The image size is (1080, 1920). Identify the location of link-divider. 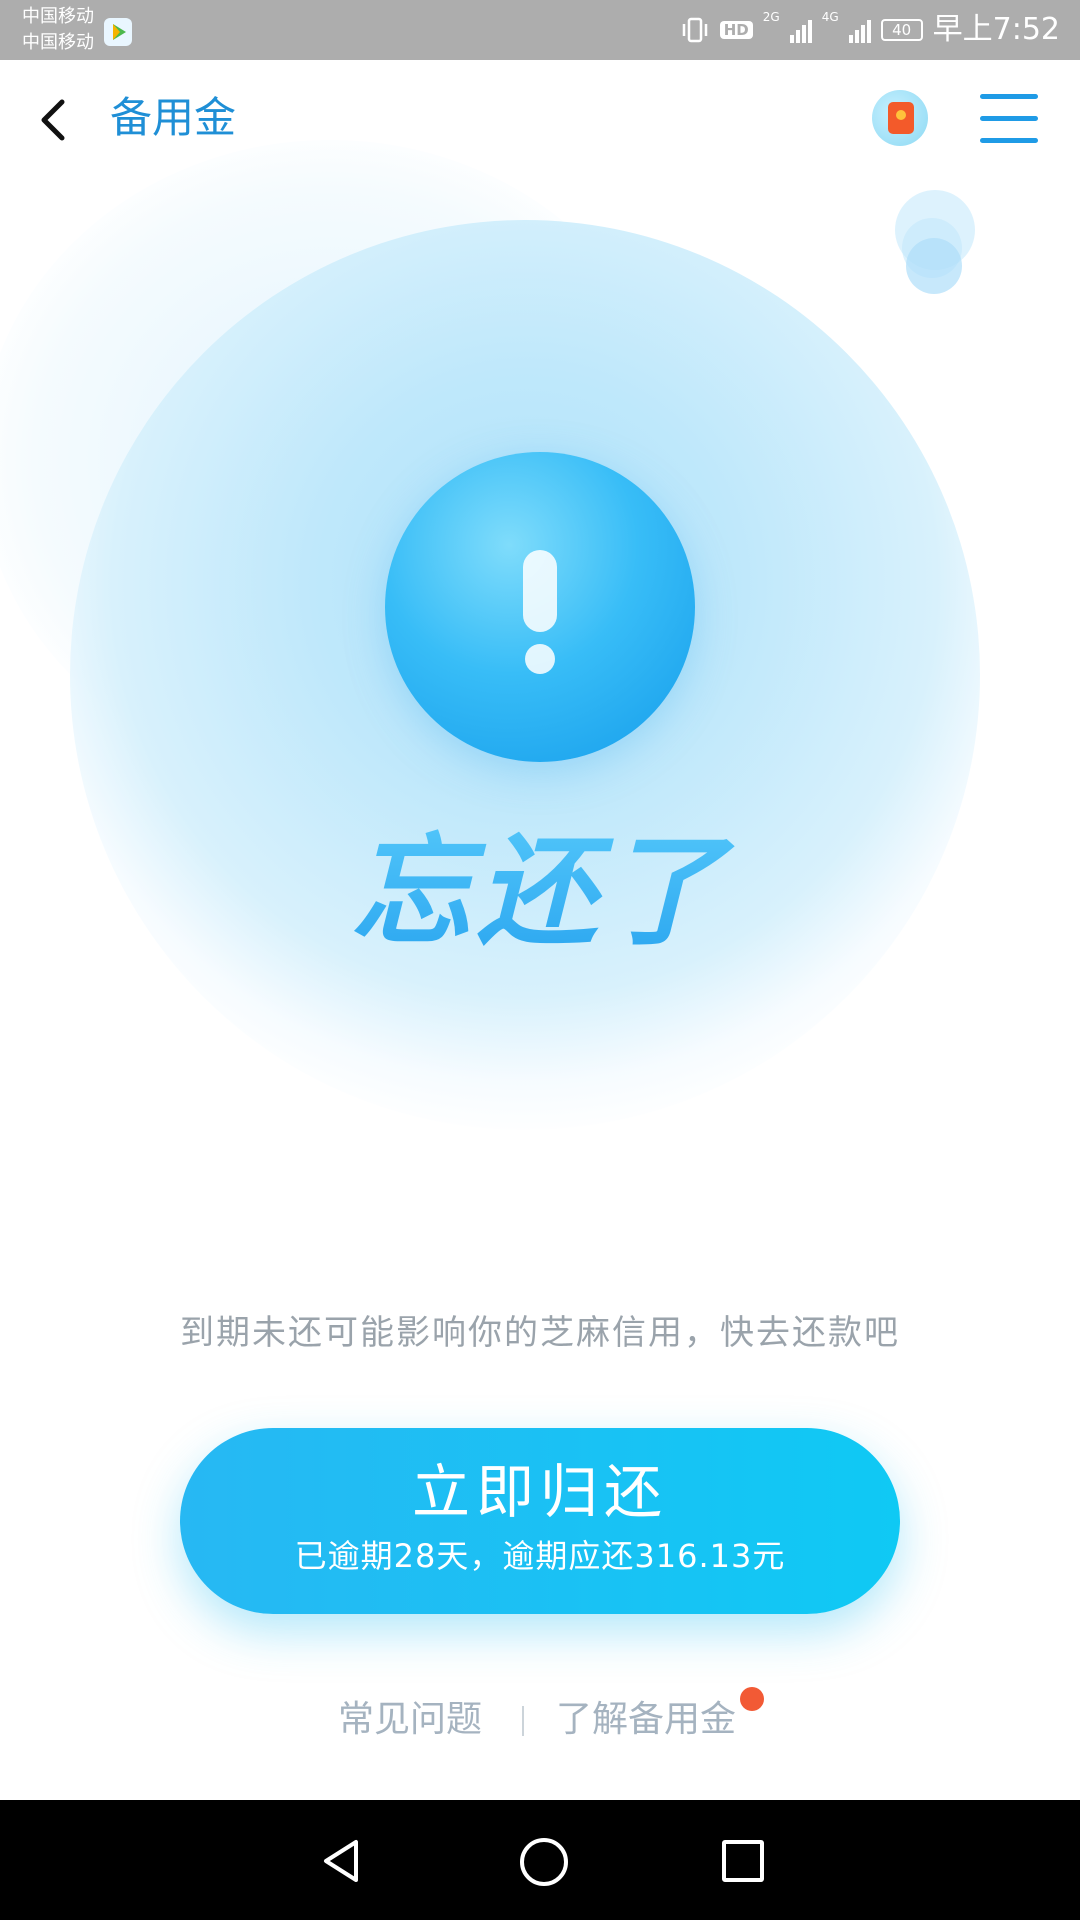
(523, 1721).